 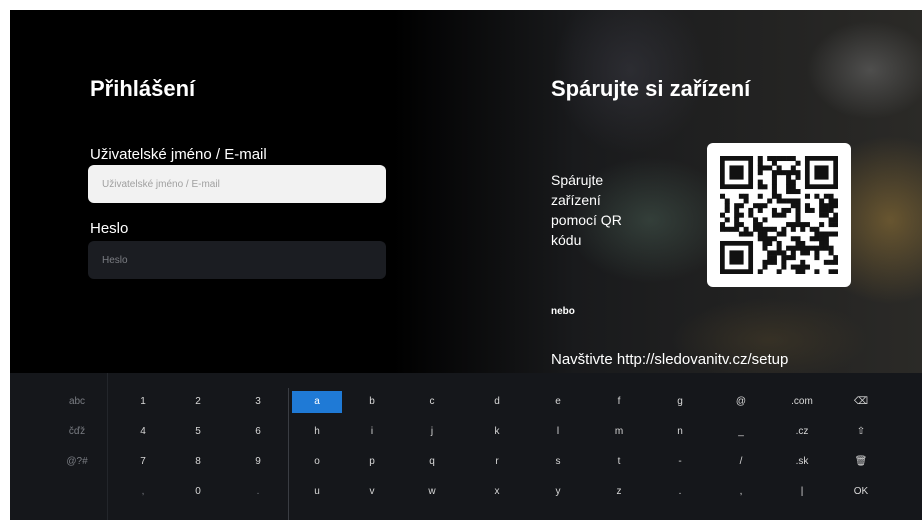 I want to click on backspace-icon: ⌫, so click(x=861, y=402).